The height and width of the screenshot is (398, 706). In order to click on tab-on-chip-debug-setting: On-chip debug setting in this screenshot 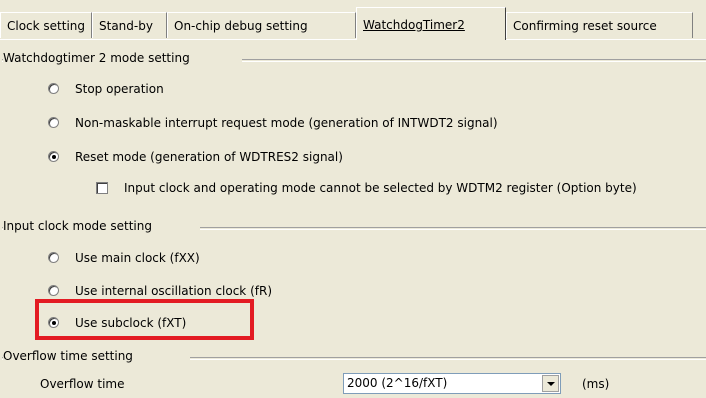, I will do `click(261, 25)`.